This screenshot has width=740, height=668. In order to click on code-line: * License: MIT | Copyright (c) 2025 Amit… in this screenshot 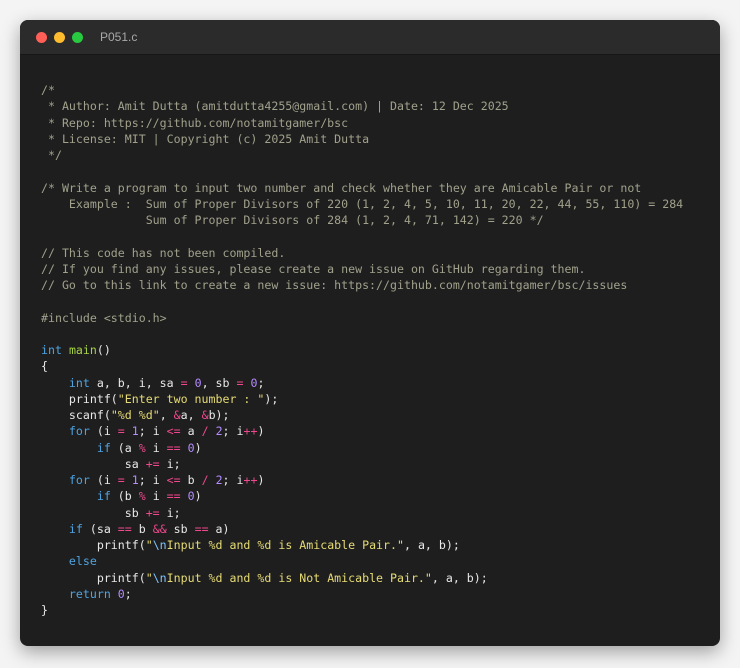, I will do `click(380, 139)`.